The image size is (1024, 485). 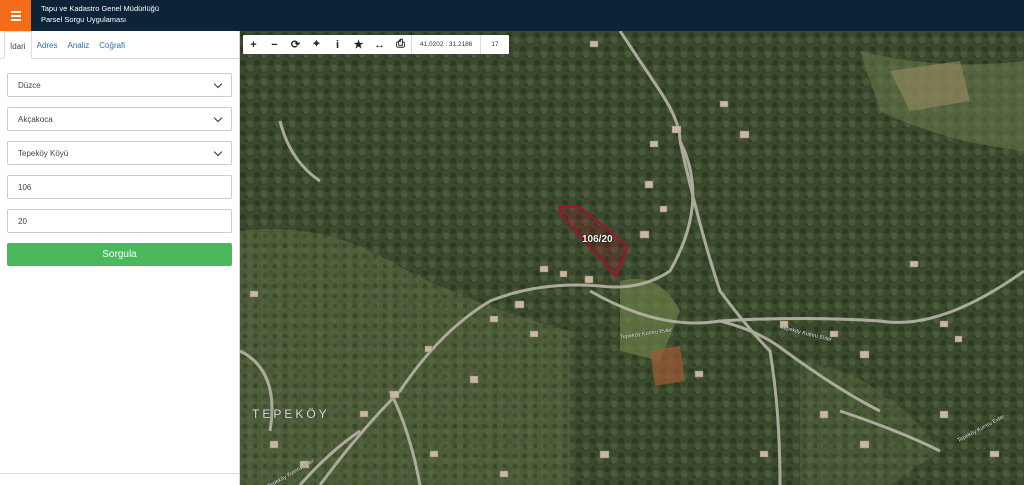 I want to click on tab-idari: İdari, so click(x=18, y=45).